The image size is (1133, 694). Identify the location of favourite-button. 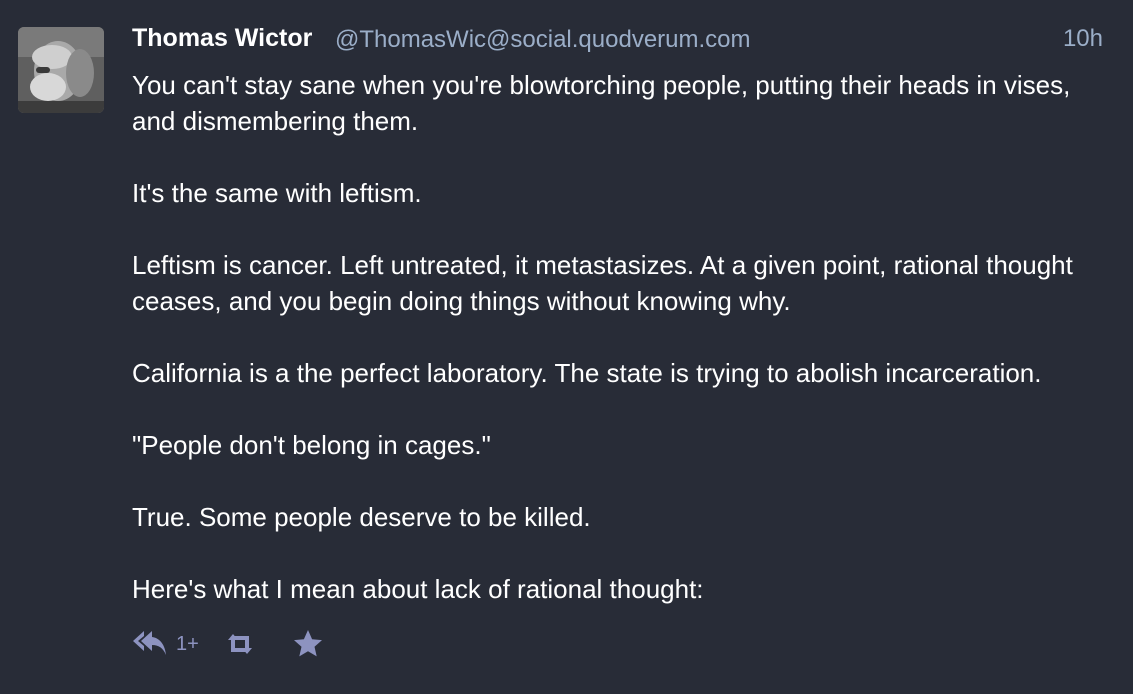
(308, 644).